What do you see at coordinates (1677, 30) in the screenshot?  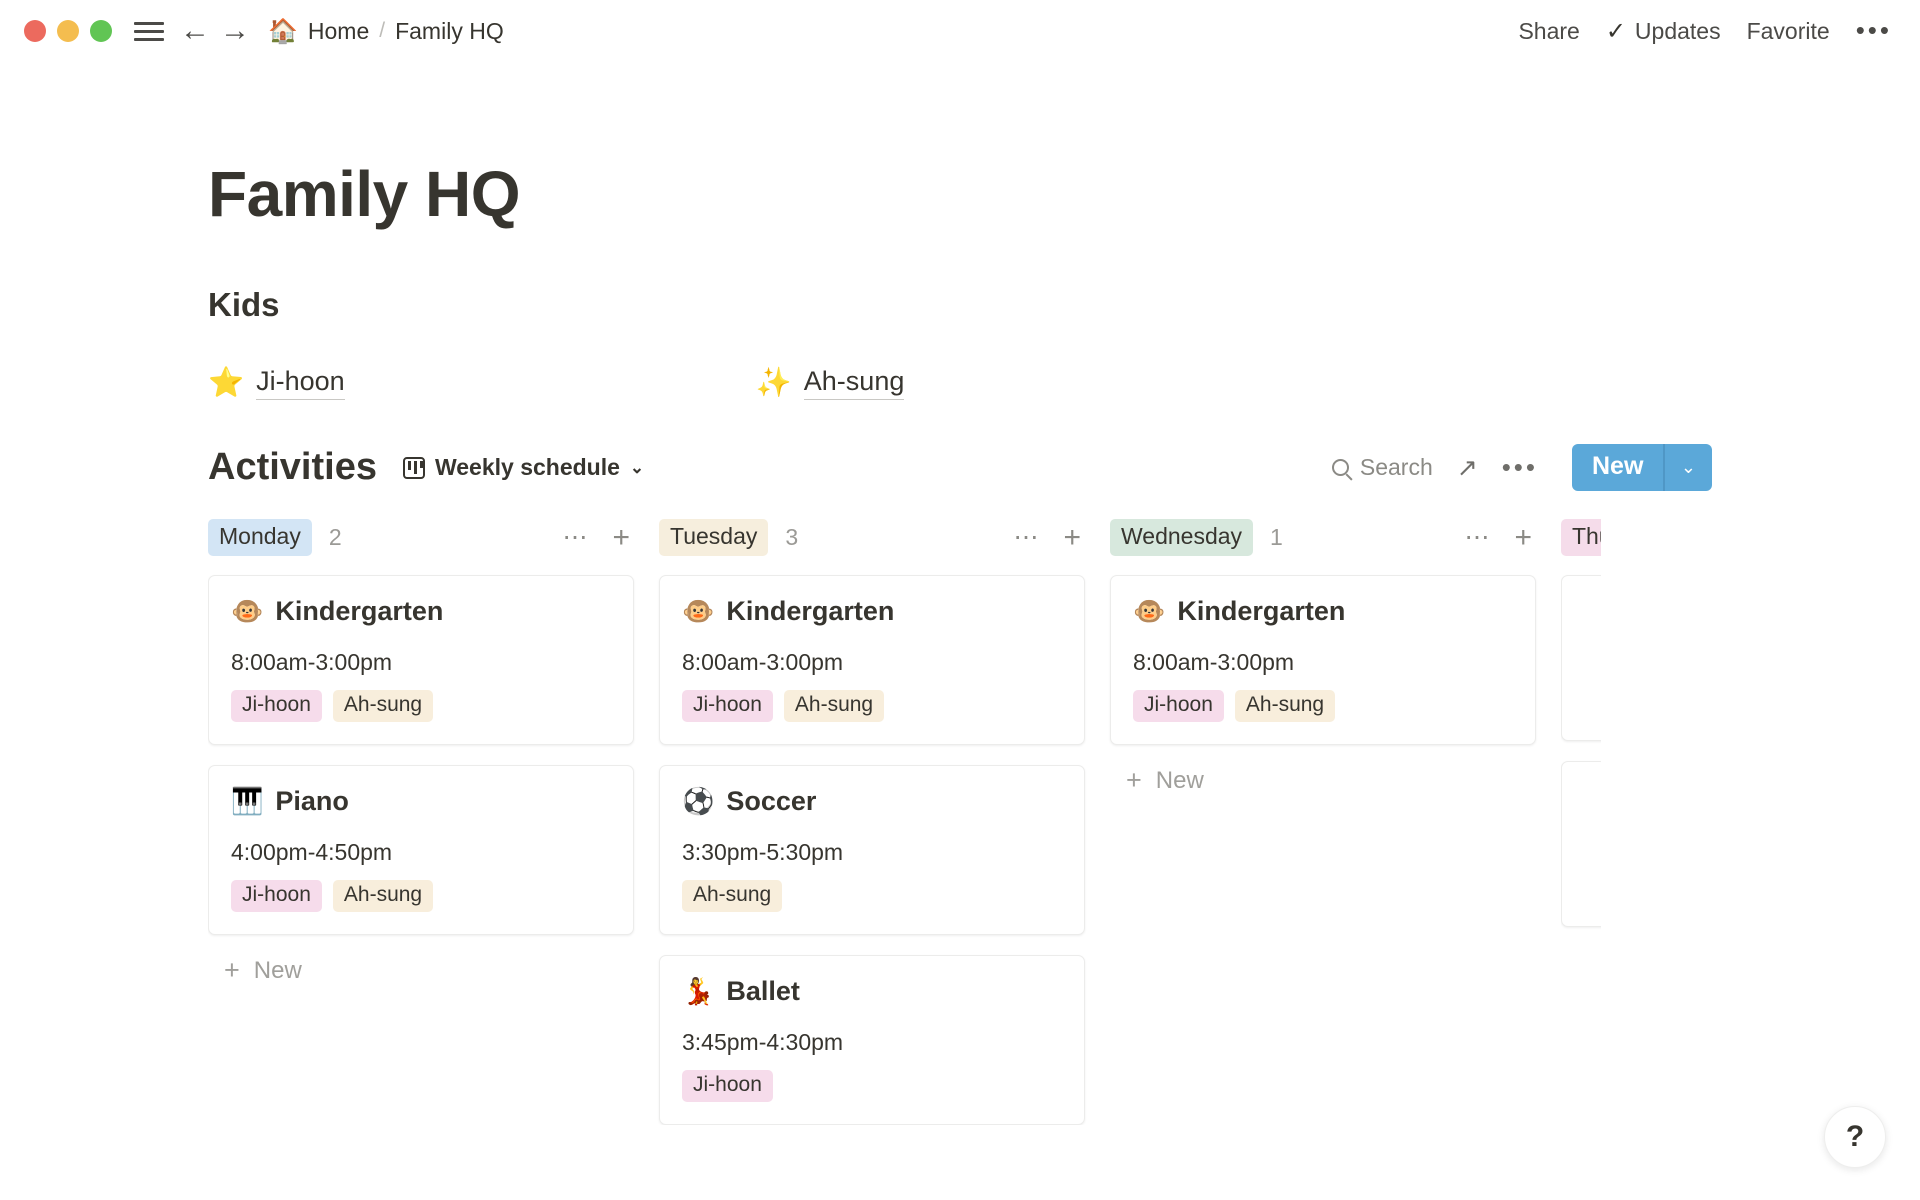 I see `updates-label: Updates` at bounding box center [1677, 30].